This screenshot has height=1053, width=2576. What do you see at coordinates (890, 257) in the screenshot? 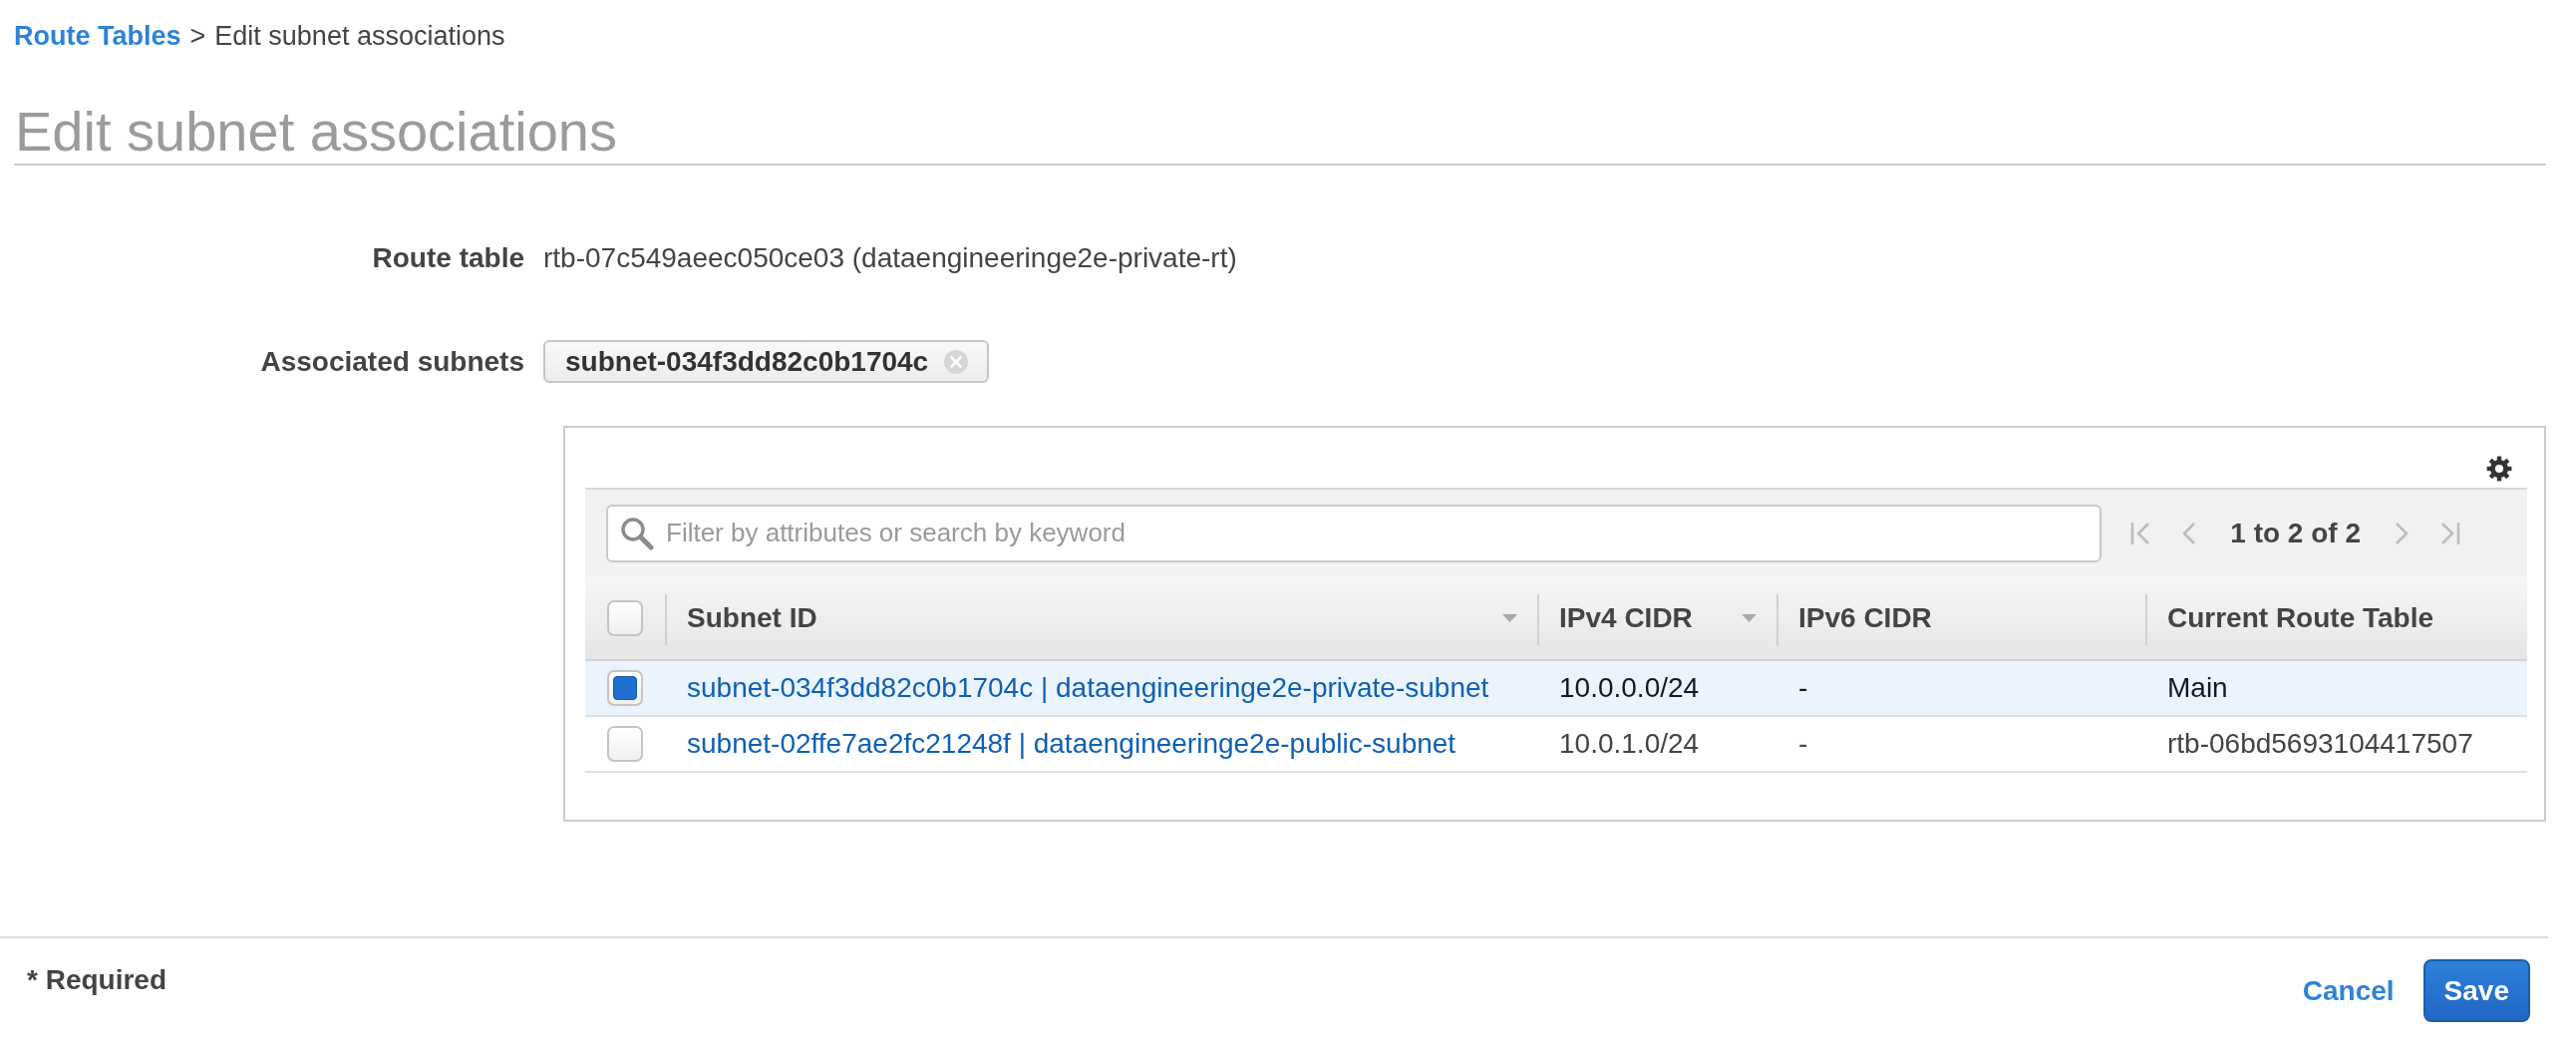
I see `route-table-value: rtb-07c549aeec050ce03 (dataengineeringe2e-private-rt)` at bounding box center [890, 257].